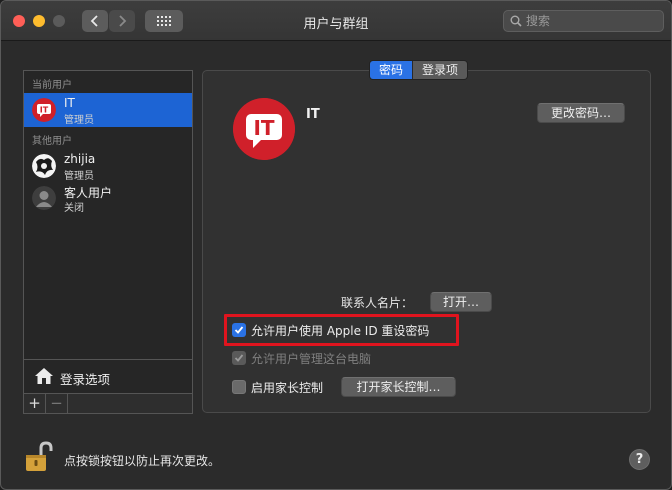 This screenshot has width=672, height=490. What do you see at coordinates (44, 166) in the screenshot?
I see `zhijia-avatar-icon` at bounding box center [44, 166].